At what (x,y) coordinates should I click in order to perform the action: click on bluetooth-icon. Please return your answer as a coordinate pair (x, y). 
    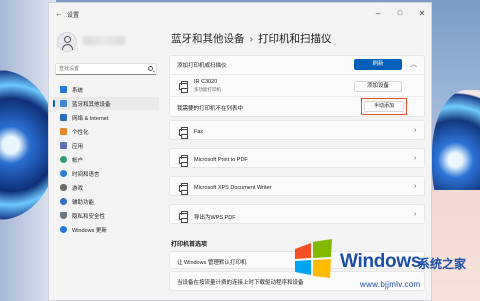
    Looking at the image, I should click on (63, 103).